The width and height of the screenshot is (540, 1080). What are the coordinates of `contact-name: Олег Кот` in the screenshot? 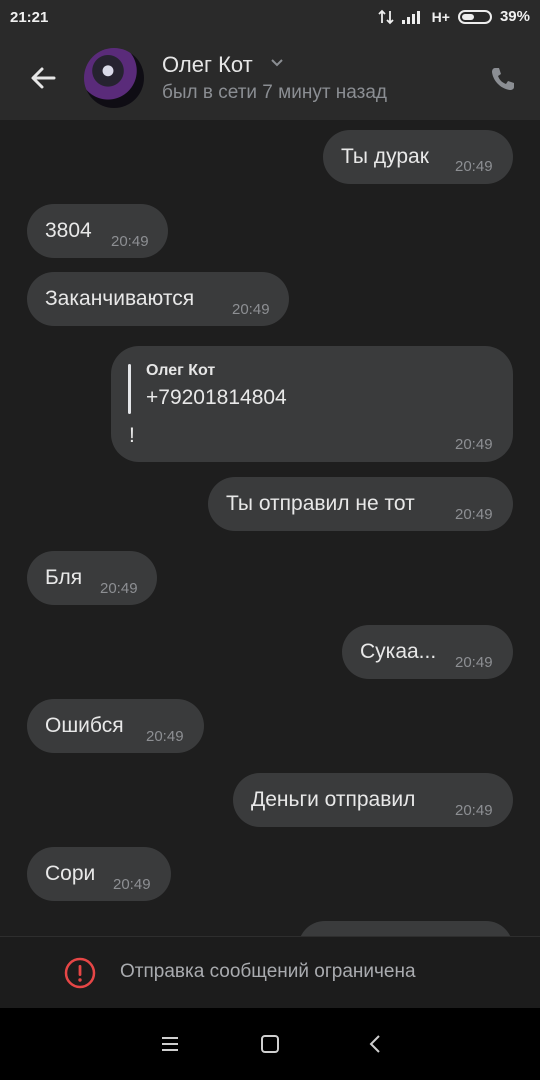 It's located at (207, 65).